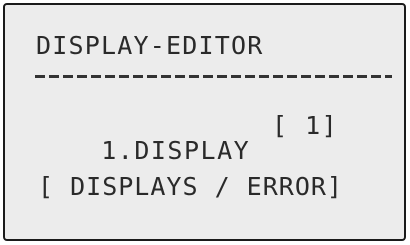 The width and height of the screenshot is (410, 245). What do you see at coordinates (150, 45) in the screenshot?
I see `screen-title: DISPLAY-EDITOR` at bounding box center [150, 45].